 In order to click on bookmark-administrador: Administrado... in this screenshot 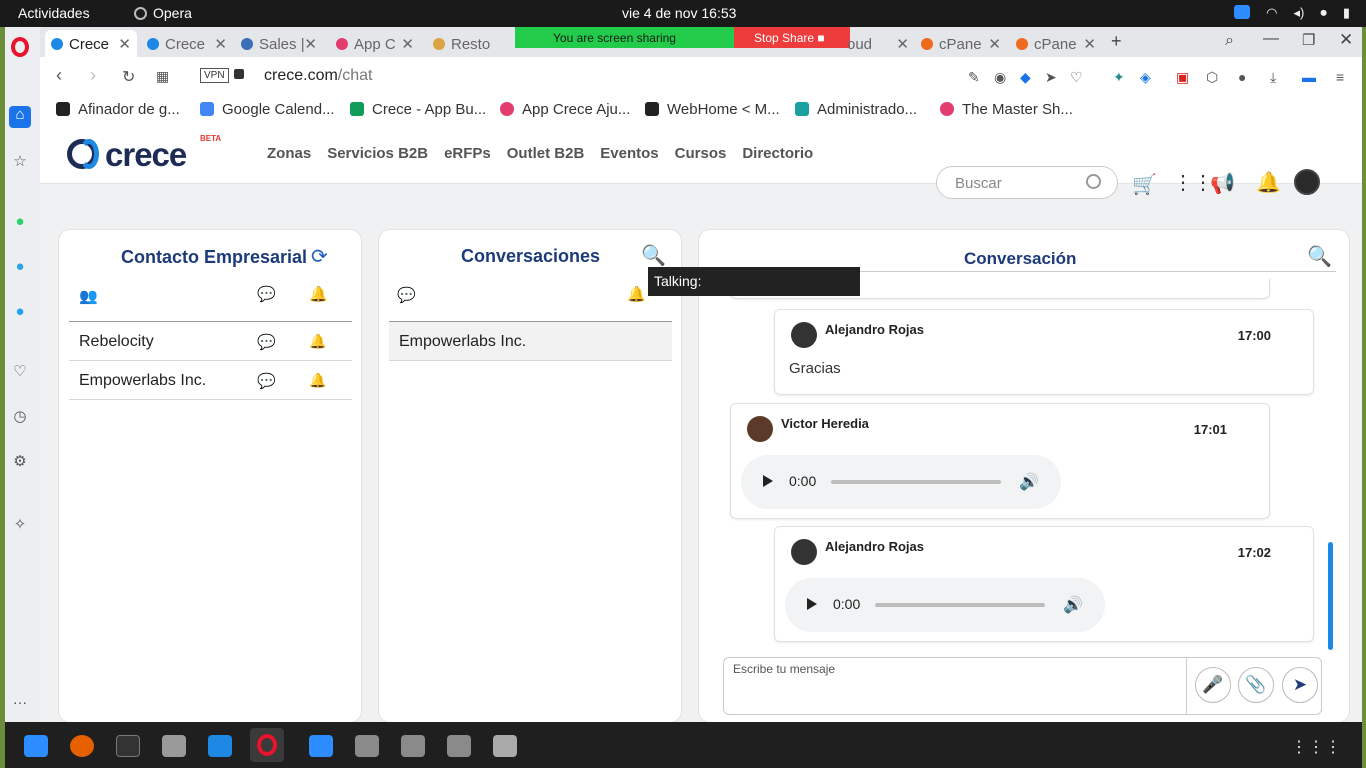, I will do `click(856, 109)`.